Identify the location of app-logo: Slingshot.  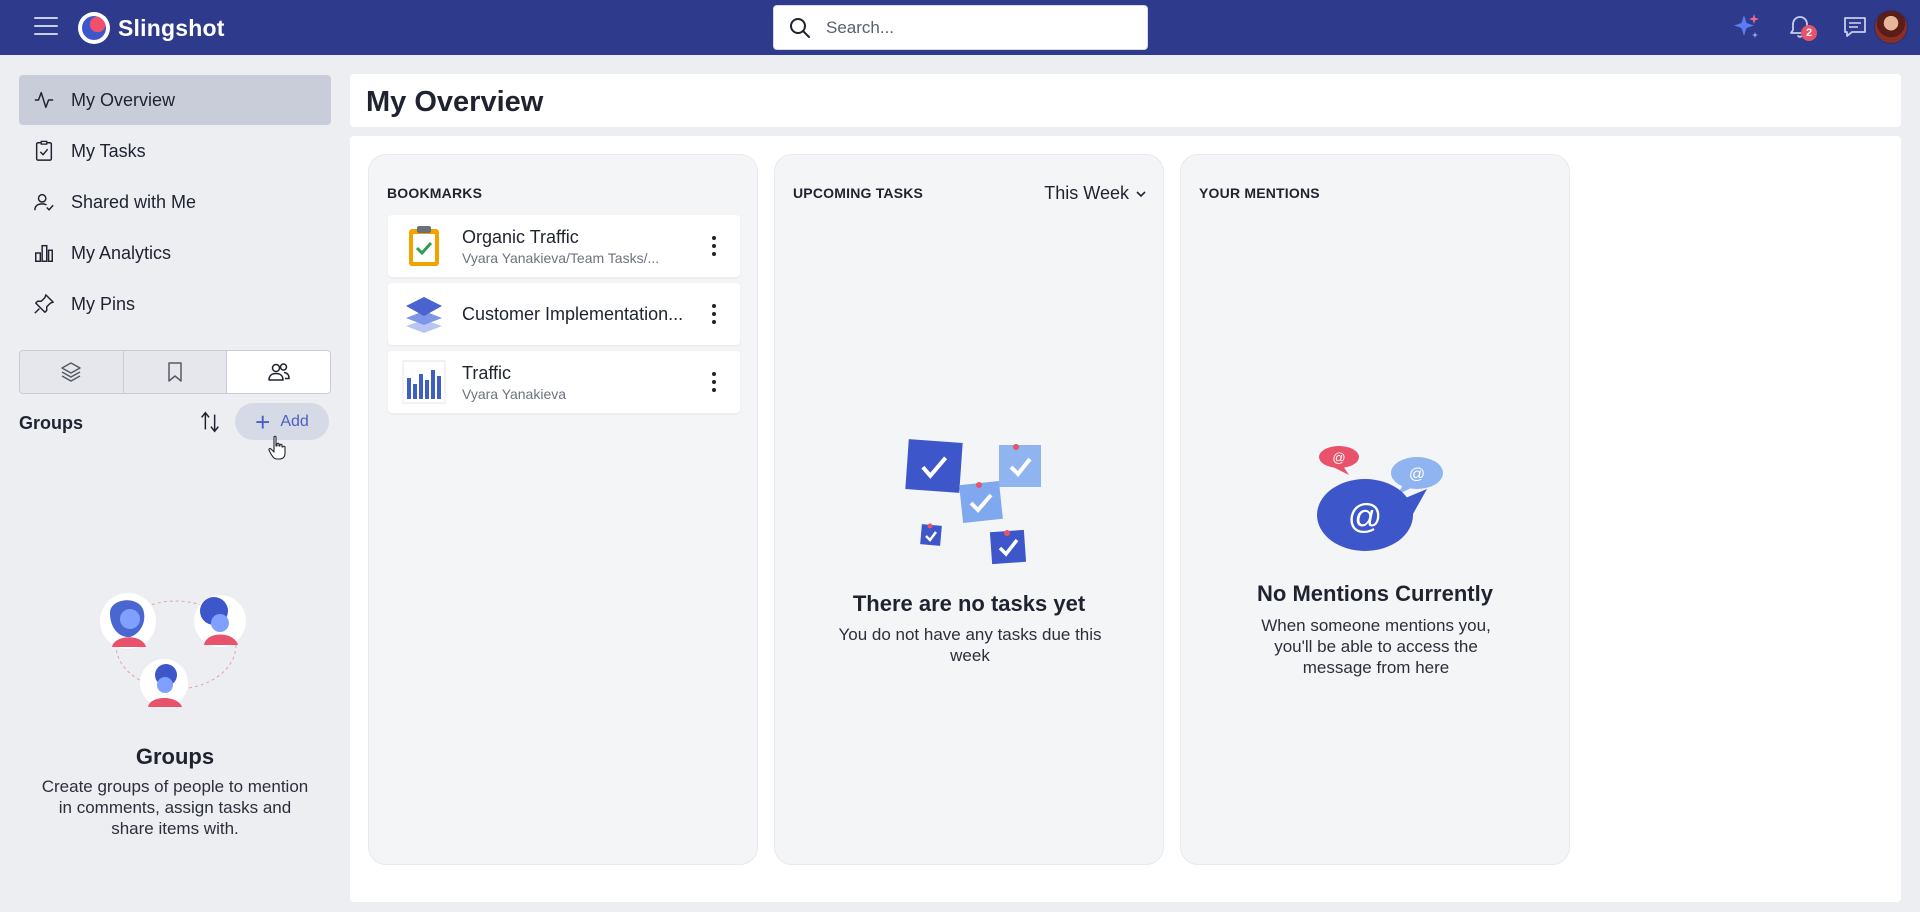
(151, 28).